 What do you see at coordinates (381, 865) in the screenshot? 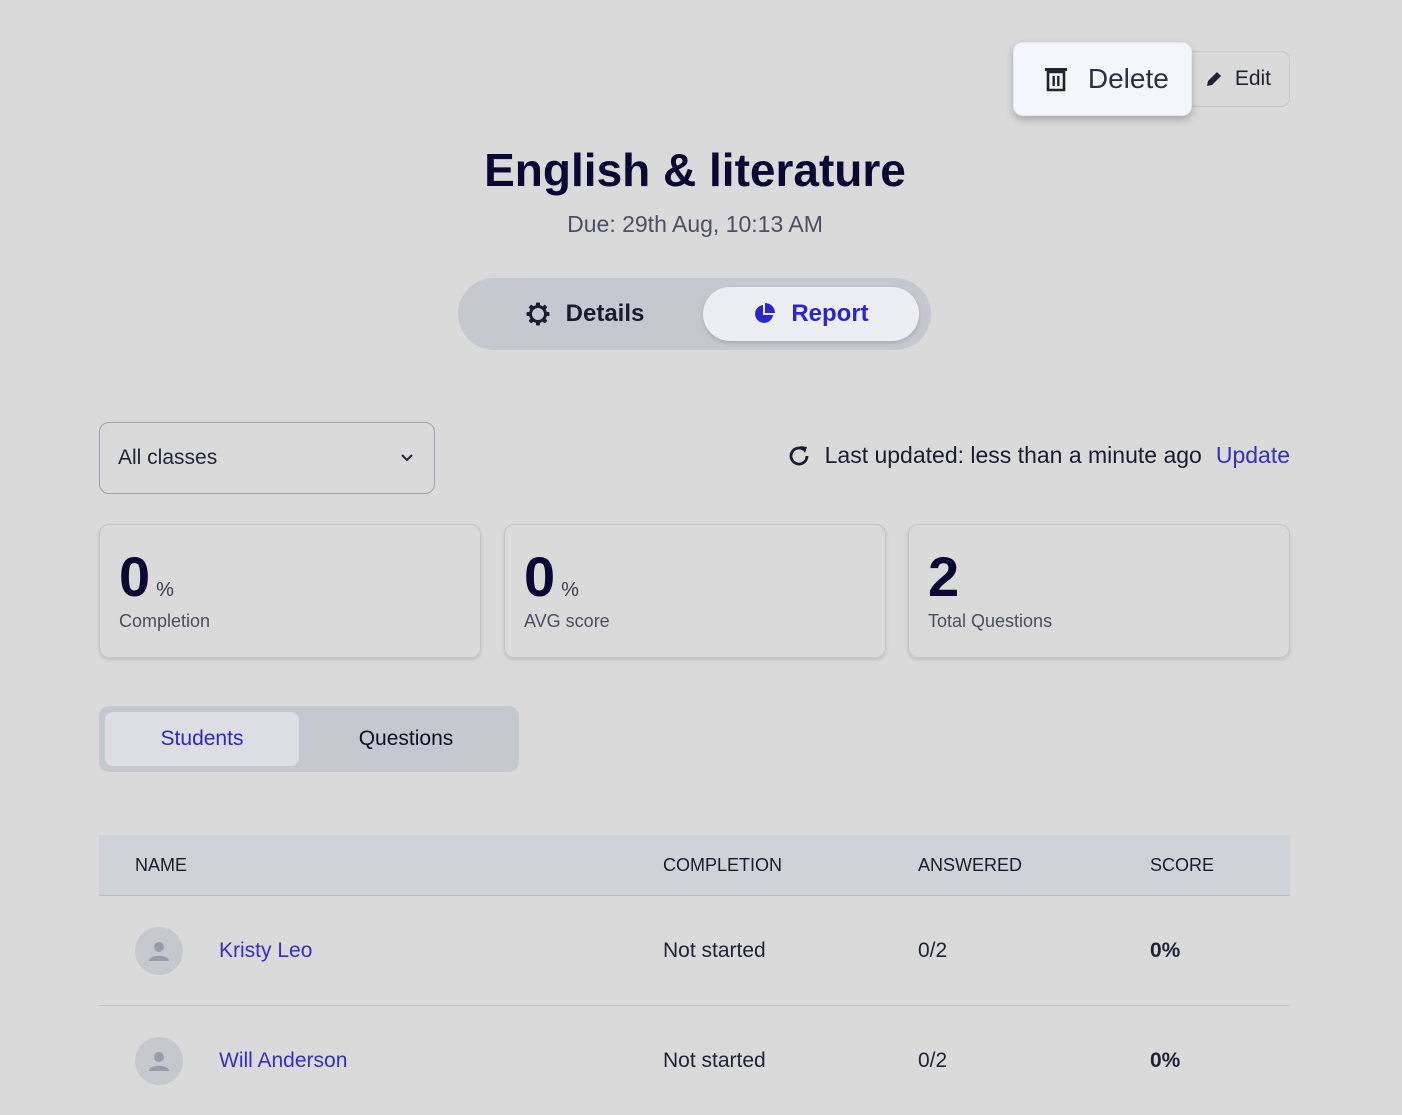
I see `column-header-name: NAME` at bounding box center [381, 865].